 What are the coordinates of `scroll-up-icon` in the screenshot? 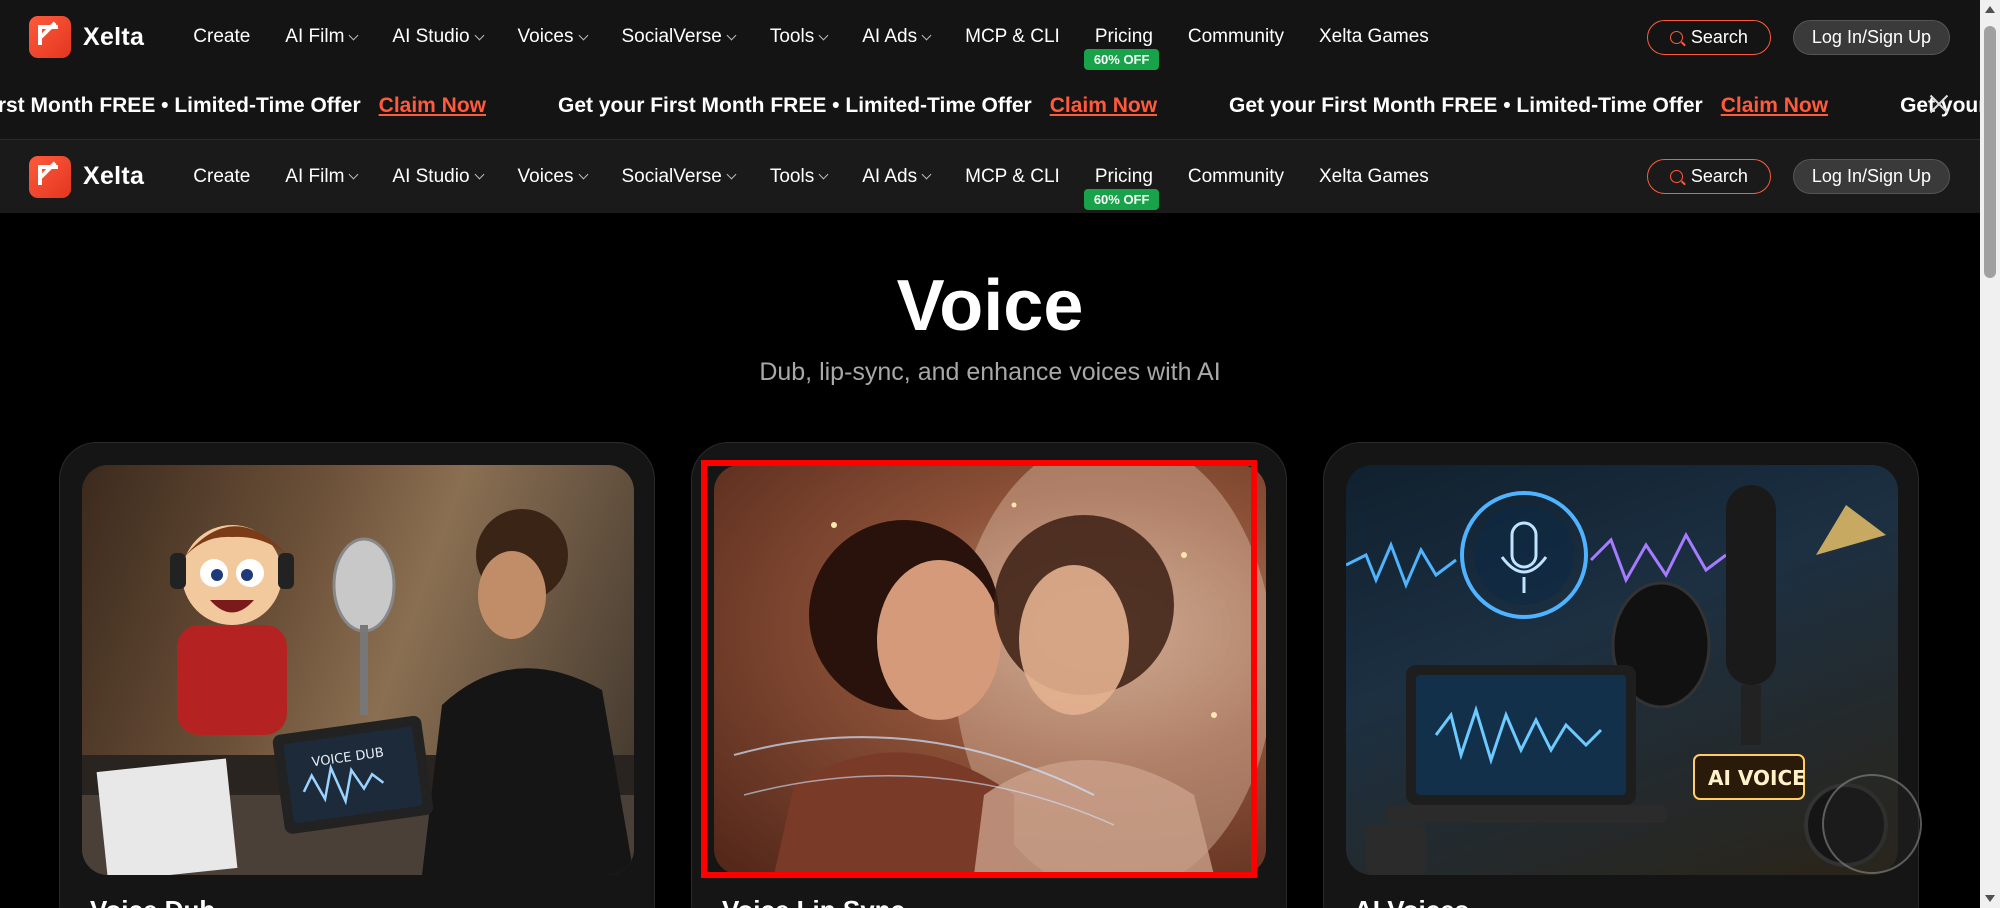 It's located at (1990, 9).